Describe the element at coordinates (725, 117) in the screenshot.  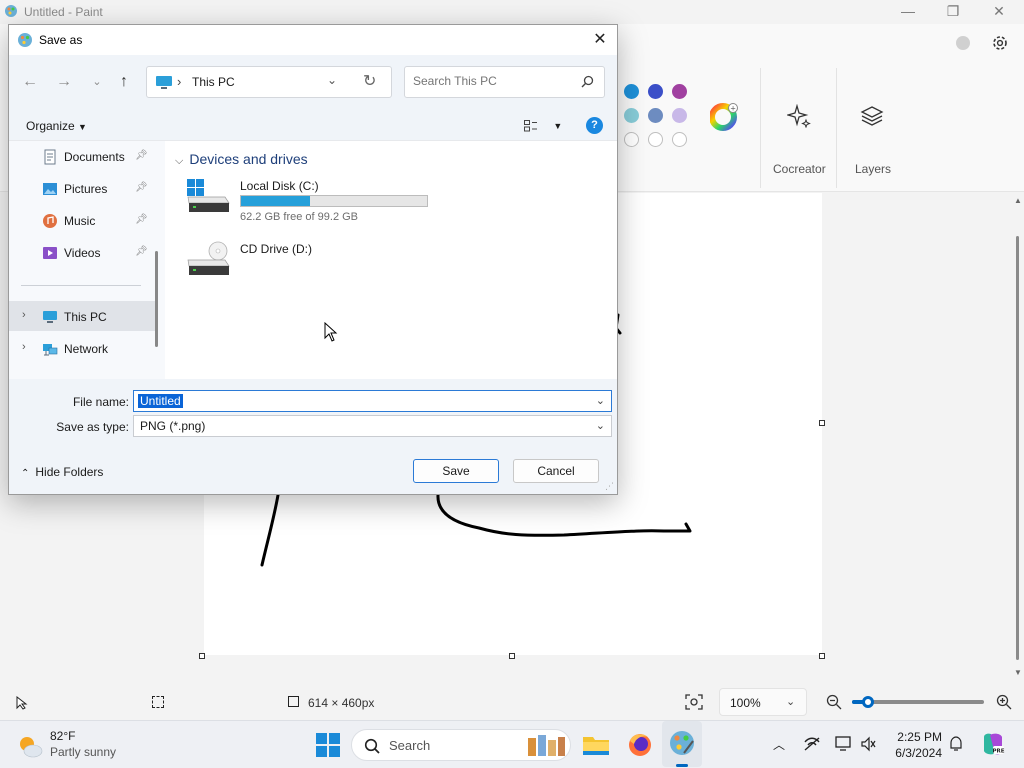
I see `color-picker-wheel-icon: +` at that location.